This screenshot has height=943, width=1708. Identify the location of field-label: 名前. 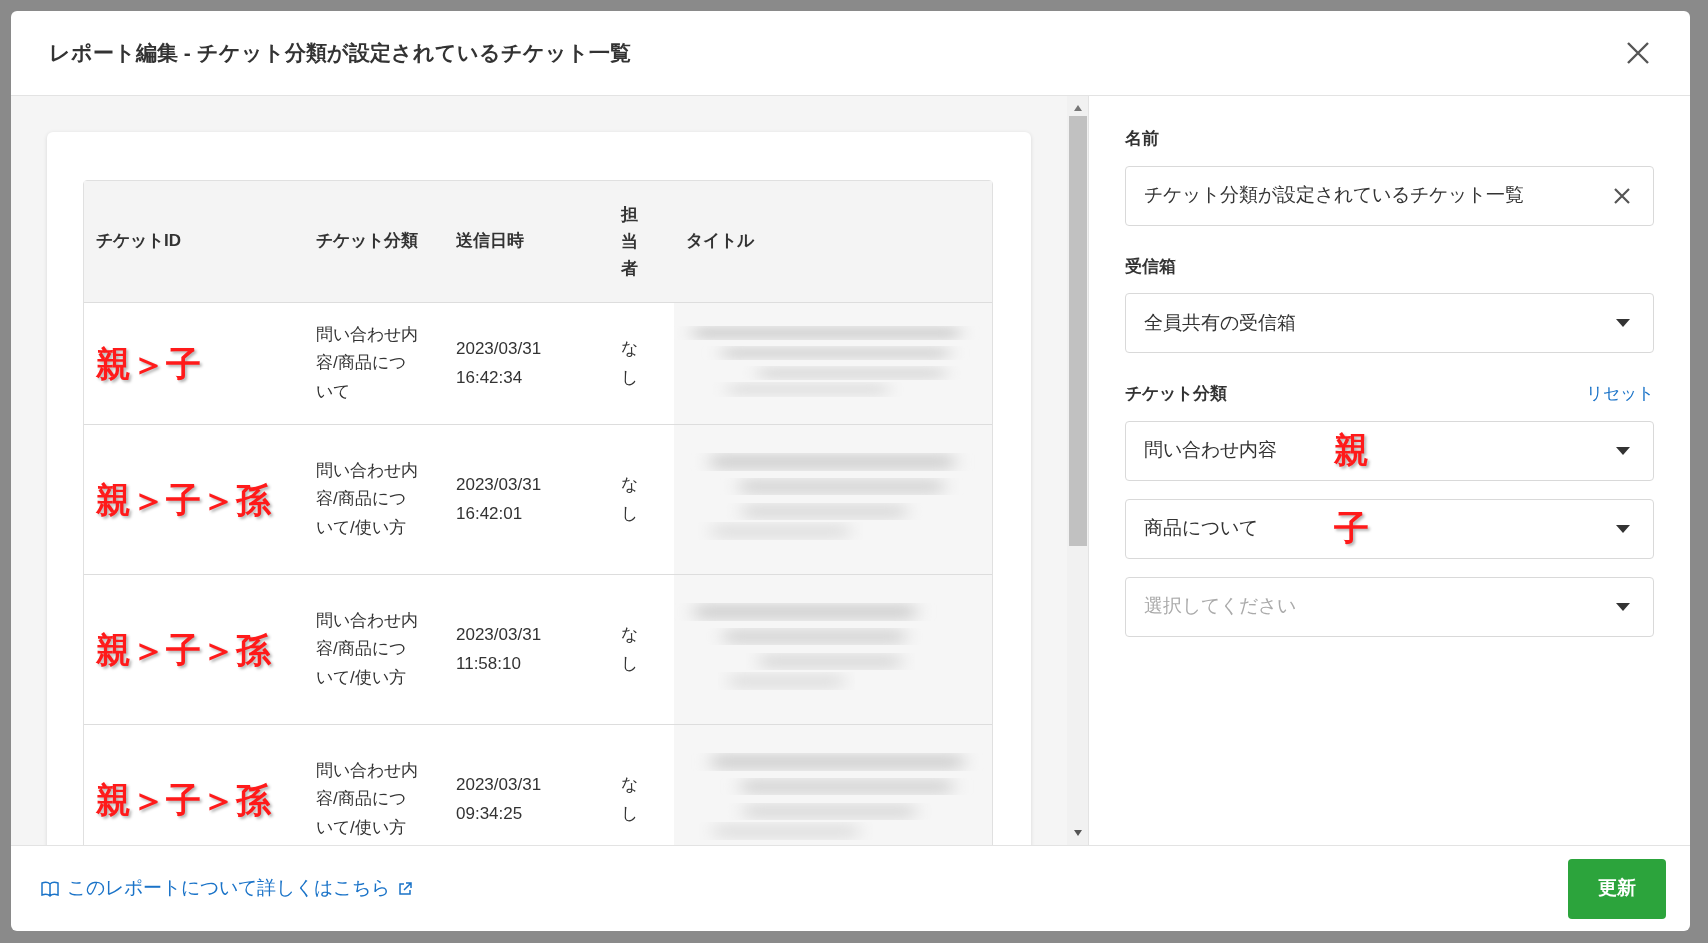
(1142, 139).